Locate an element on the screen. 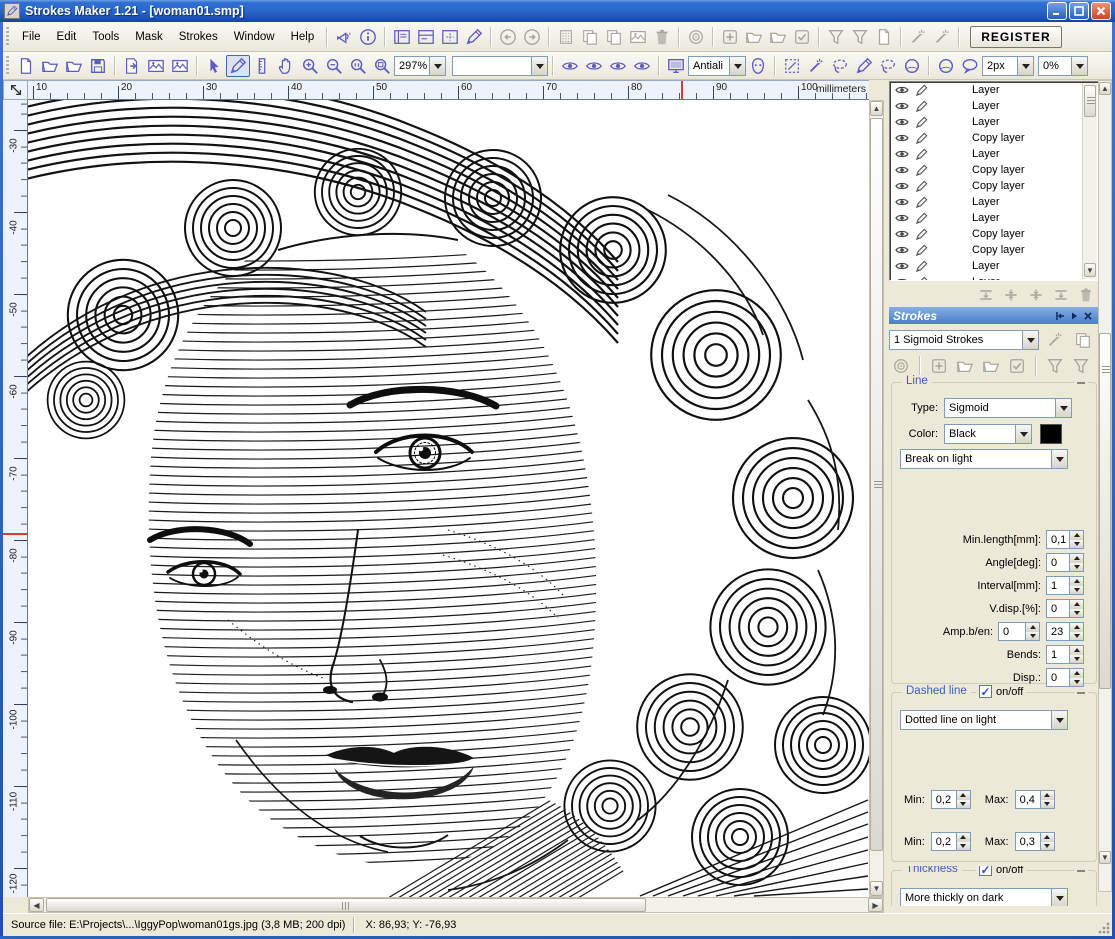 This screenshot has height=939, width=1115. horizontal-scroll-thumb is located at coordinates (346, 905).